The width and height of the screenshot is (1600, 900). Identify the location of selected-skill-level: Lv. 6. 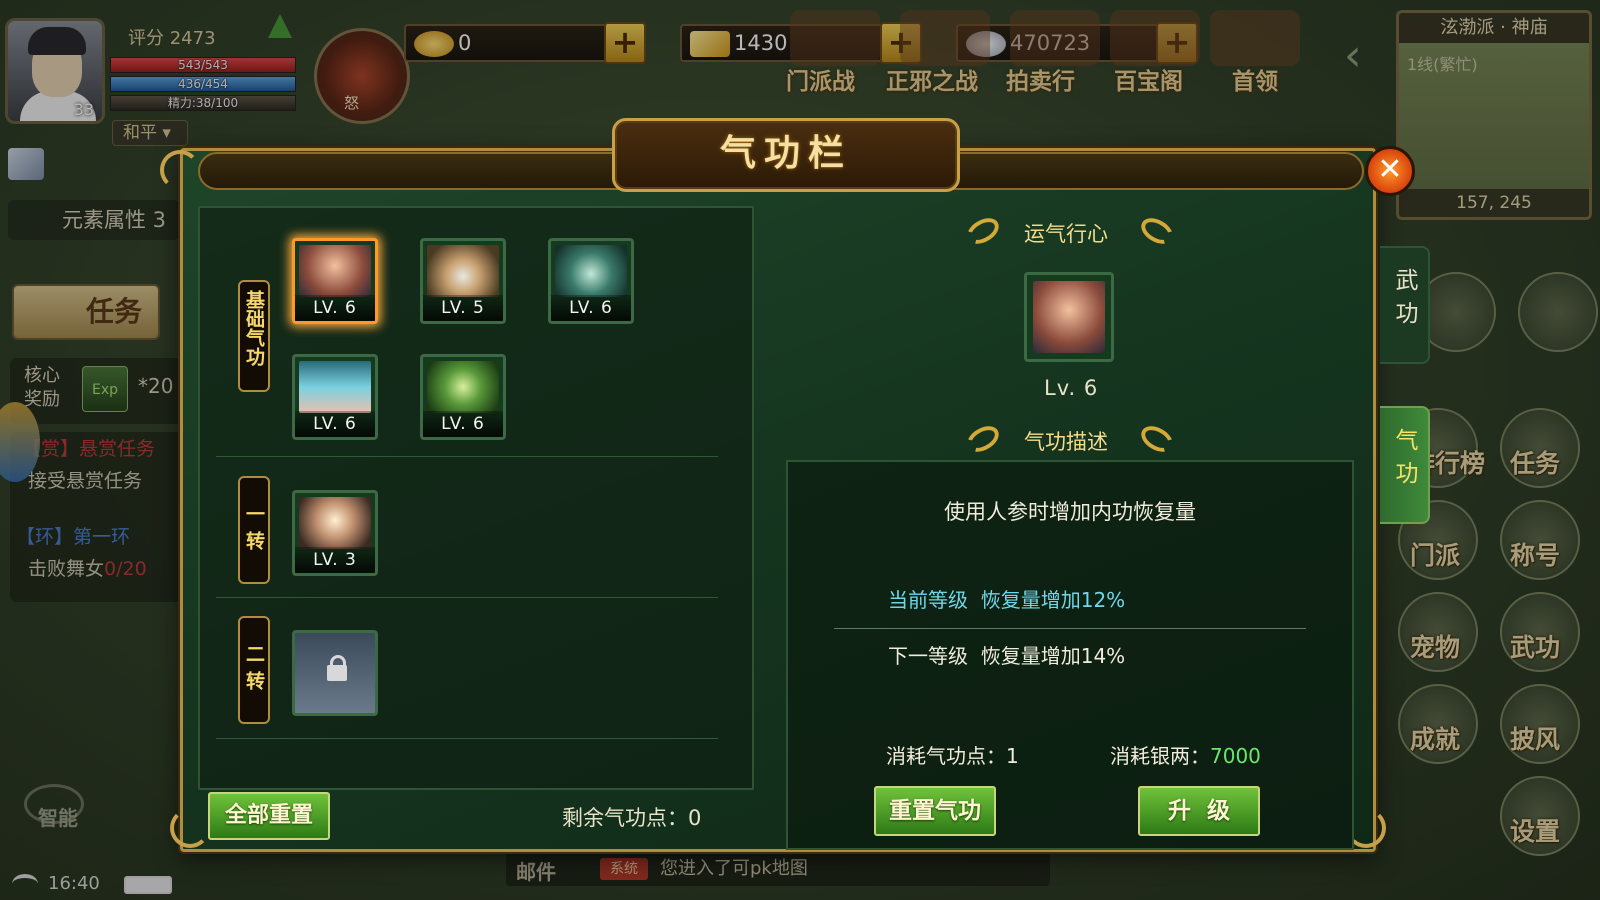
(1071, 388).